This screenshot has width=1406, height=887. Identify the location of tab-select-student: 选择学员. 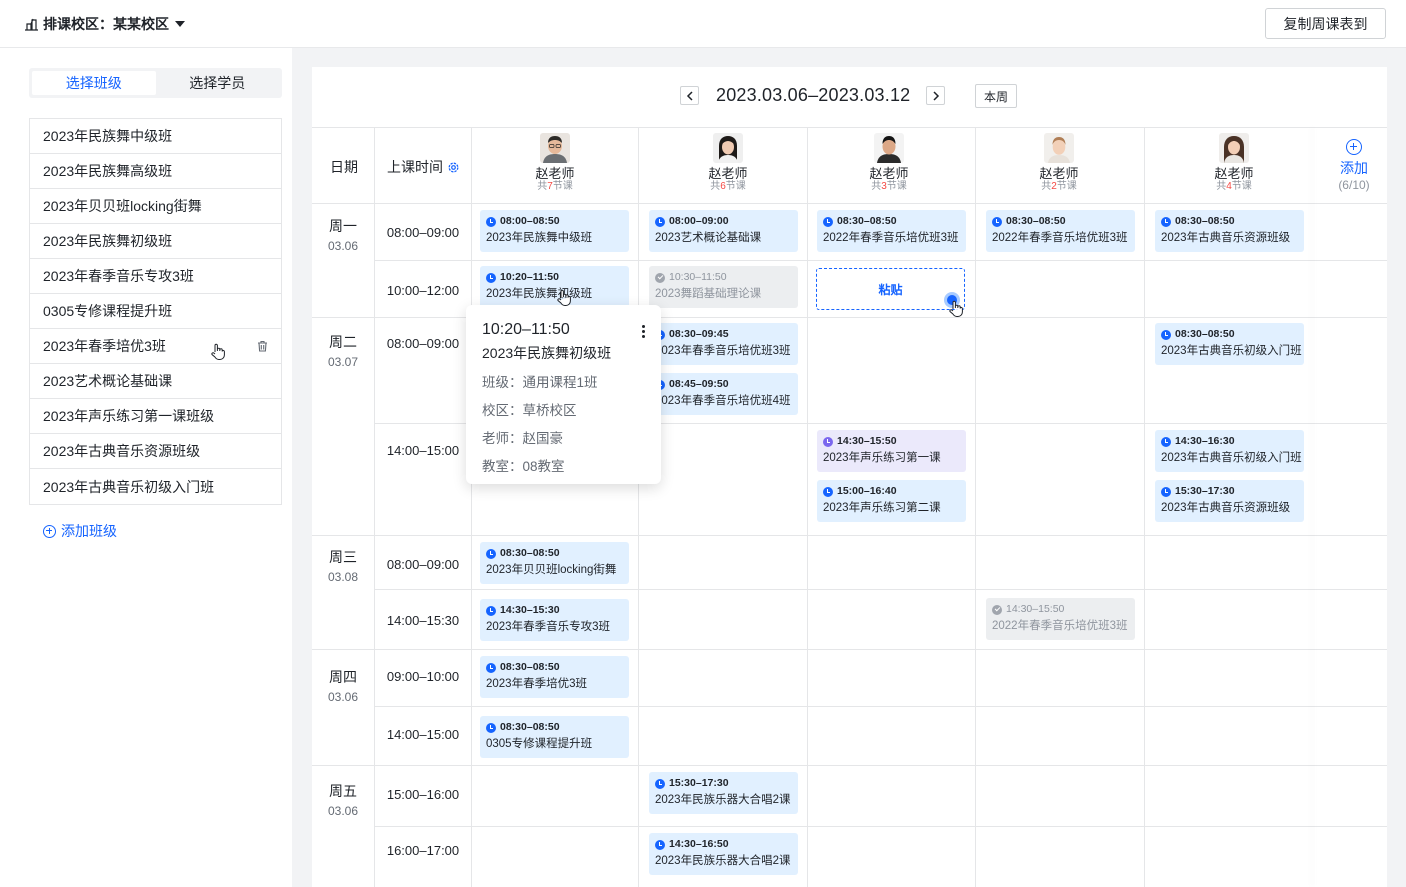
(218, 83).